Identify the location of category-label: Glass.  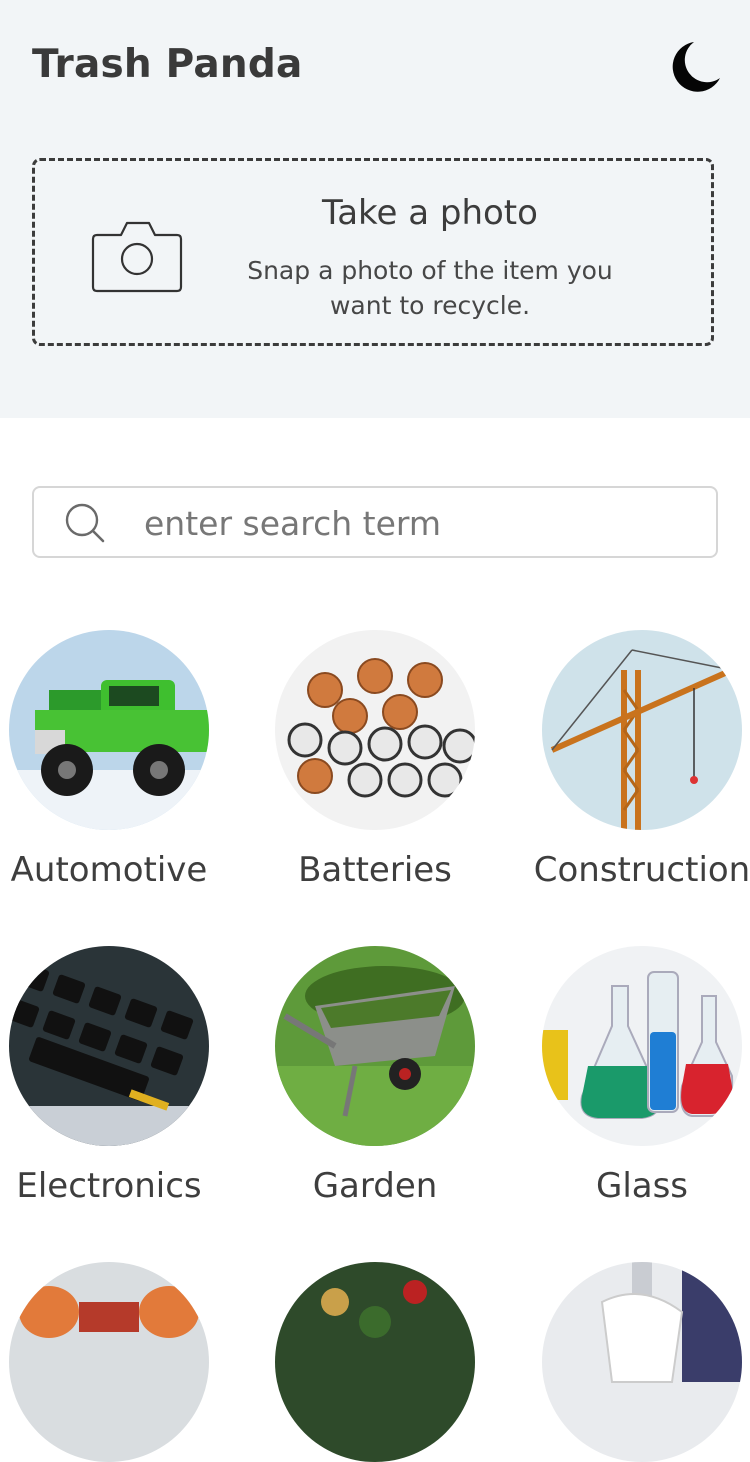
(642, 1186).